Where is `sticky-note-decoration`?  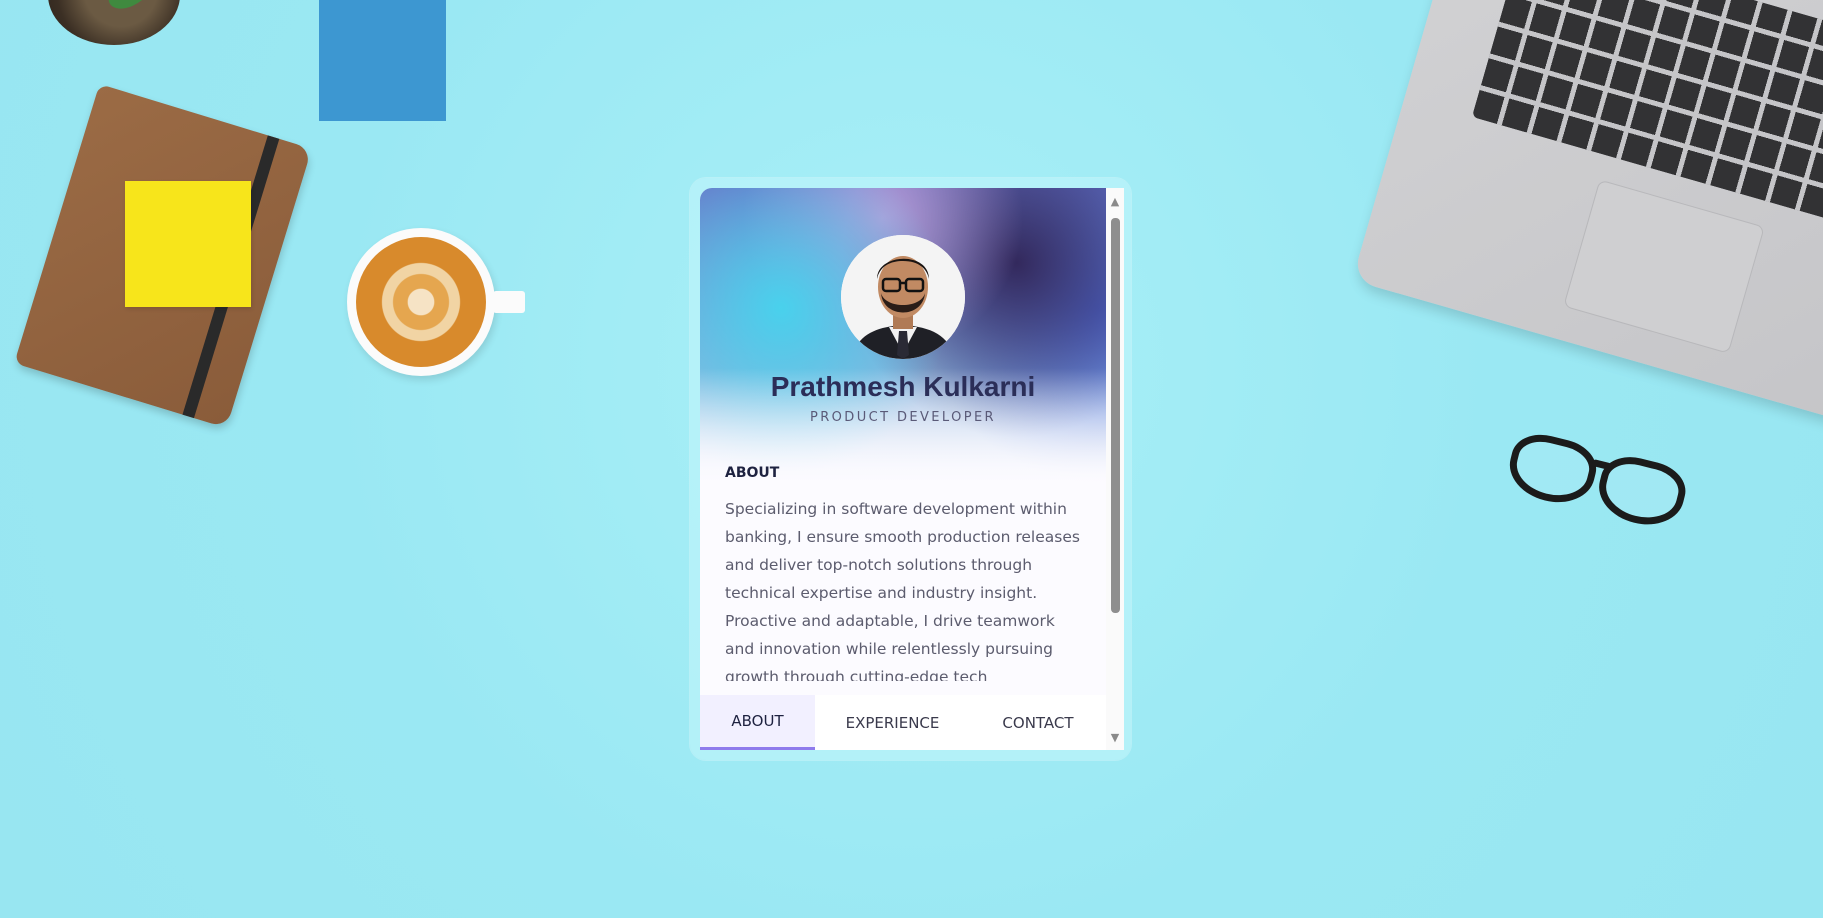
sticky-note-decoration is located at coordinates (188, 244).